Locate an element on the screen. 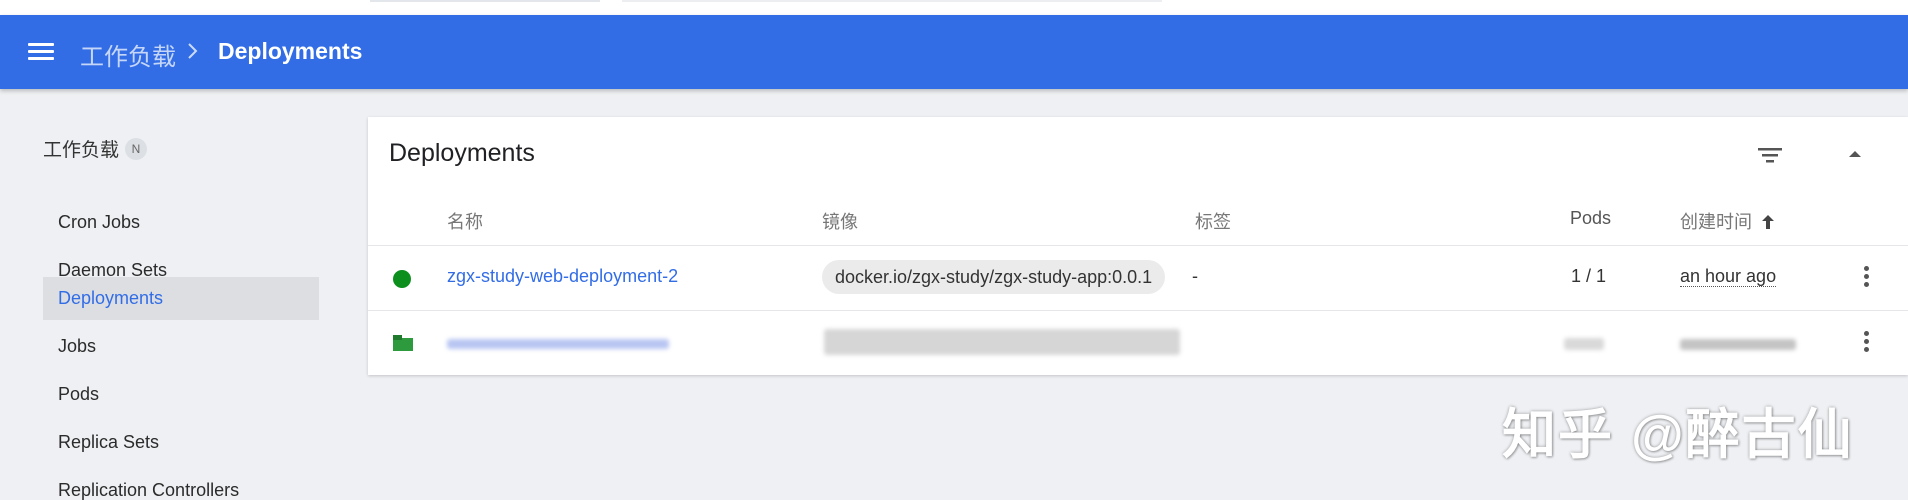  column-header-created-label: 创建时间 is located at coordinates (1716, 222).